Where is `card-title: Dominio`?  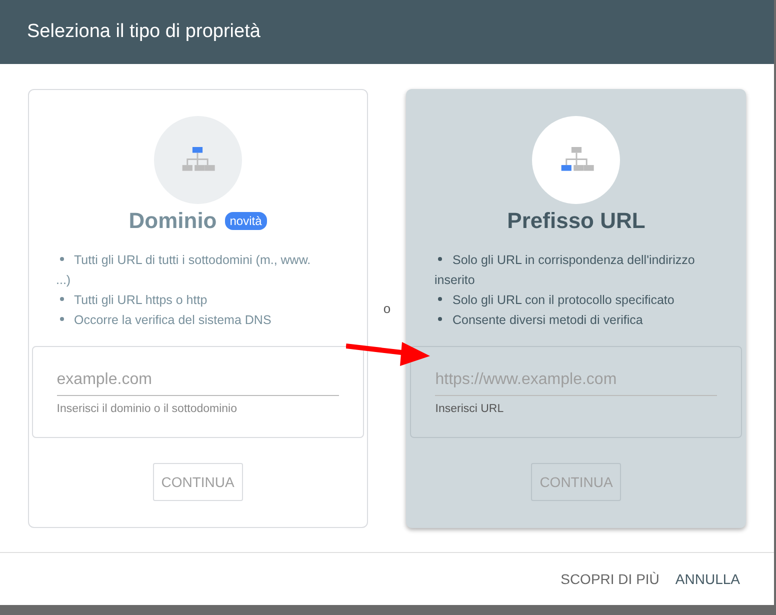
card-title: Dominio is located at coordinates (172, 221).